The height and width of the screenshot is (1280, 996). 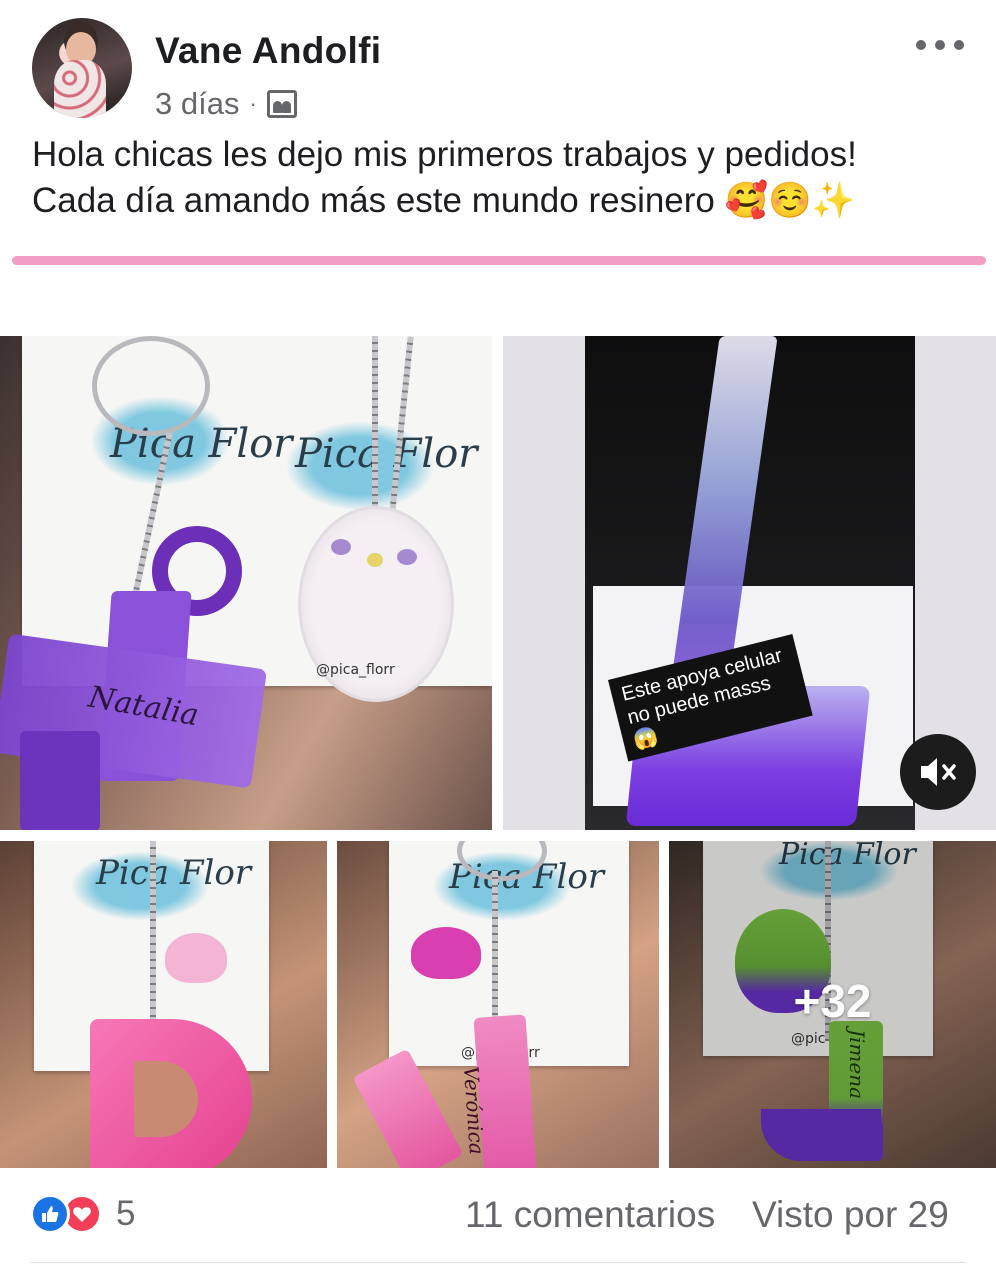 What do you see at coordinates (163, 1004) in the screenshot?
I see `photo-3: Pica Flor` at bounding box center [163, 1004].